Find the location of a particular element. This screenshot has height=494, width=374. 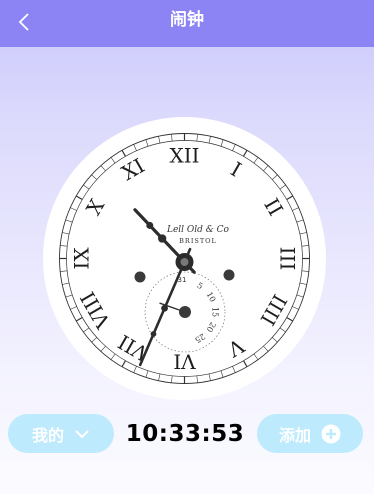

add-label: 添加 is located at coordinates (294, 435).